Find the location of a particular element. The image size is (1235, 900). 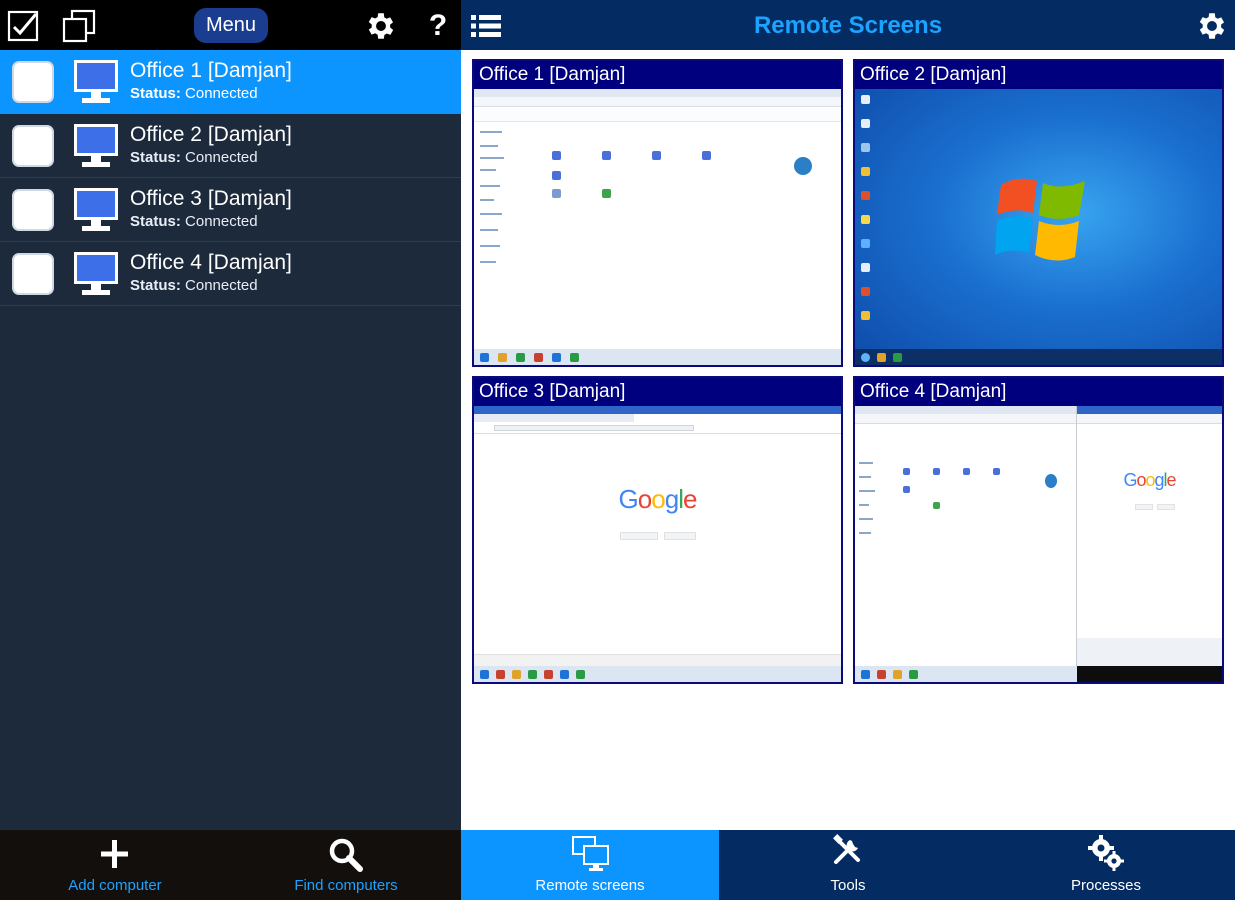

menu-button-label: Menu is located at coordinates (231, 25).